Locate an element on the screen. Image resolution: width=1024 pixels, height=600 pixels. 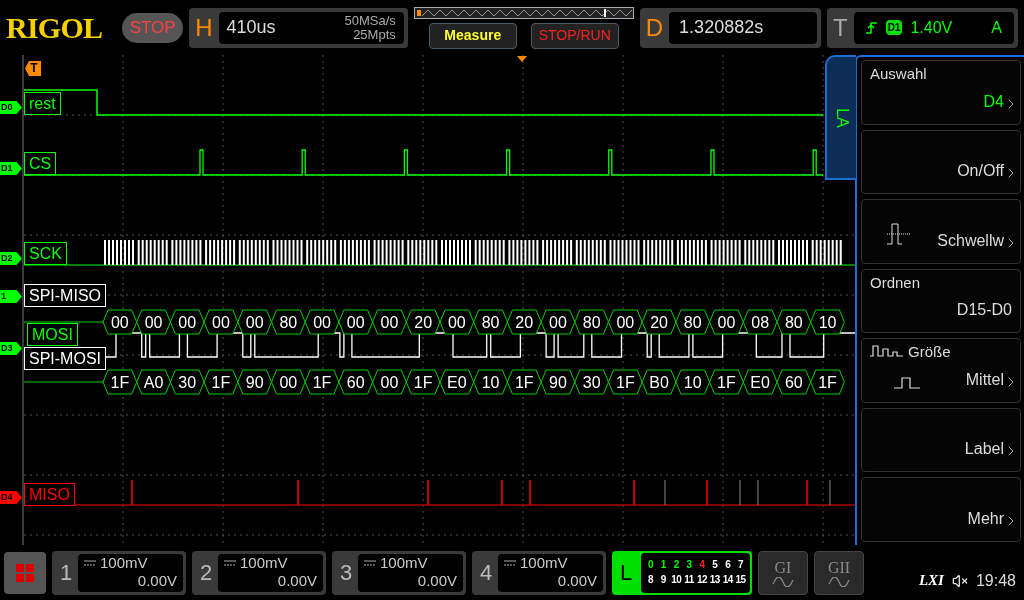
menu-button: Schwellw is located at coordinates (941, 231).